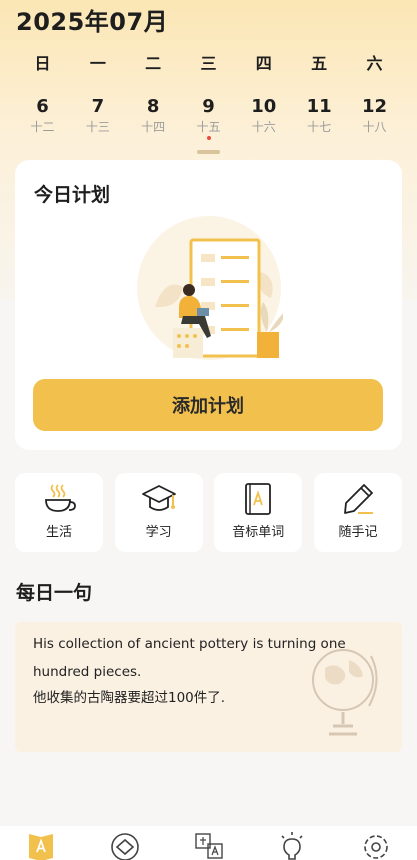 The width and height of the screenshot is (417, 860). I want to click on tool-notes-button: 随手记, so click(357, 512).